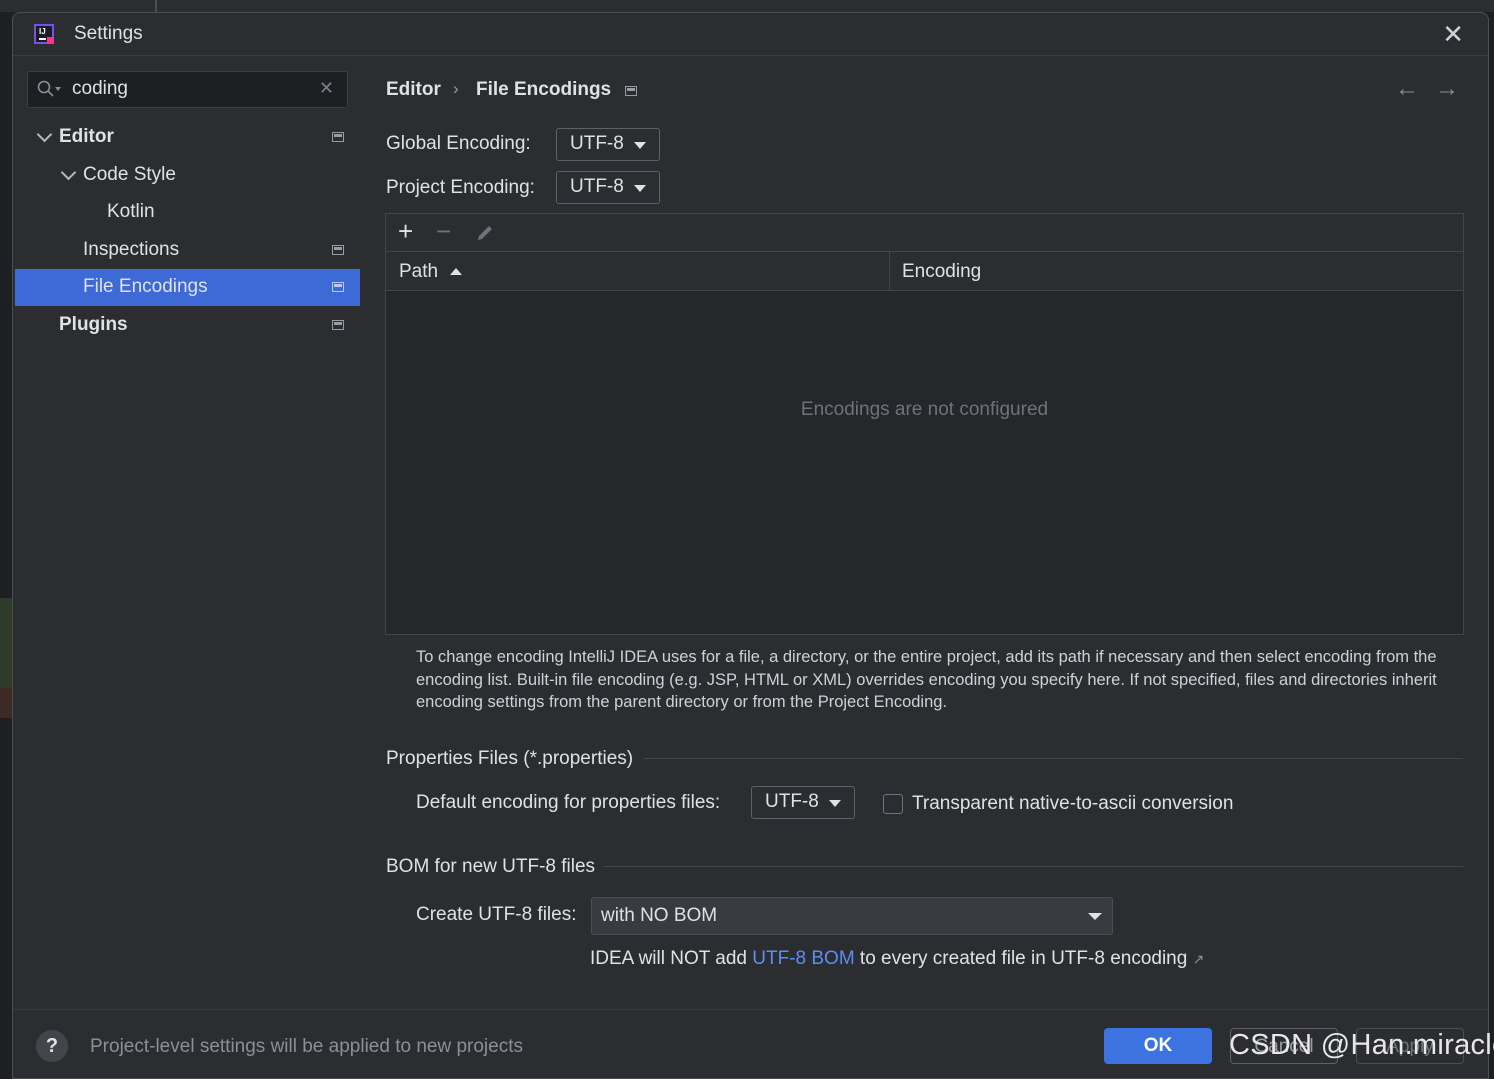 The image size is (1494, 1079). Describe the element at coordinates (852, 916) in the screenshot. I see `create-utf8-bom-select: with NO BOM` at that location.